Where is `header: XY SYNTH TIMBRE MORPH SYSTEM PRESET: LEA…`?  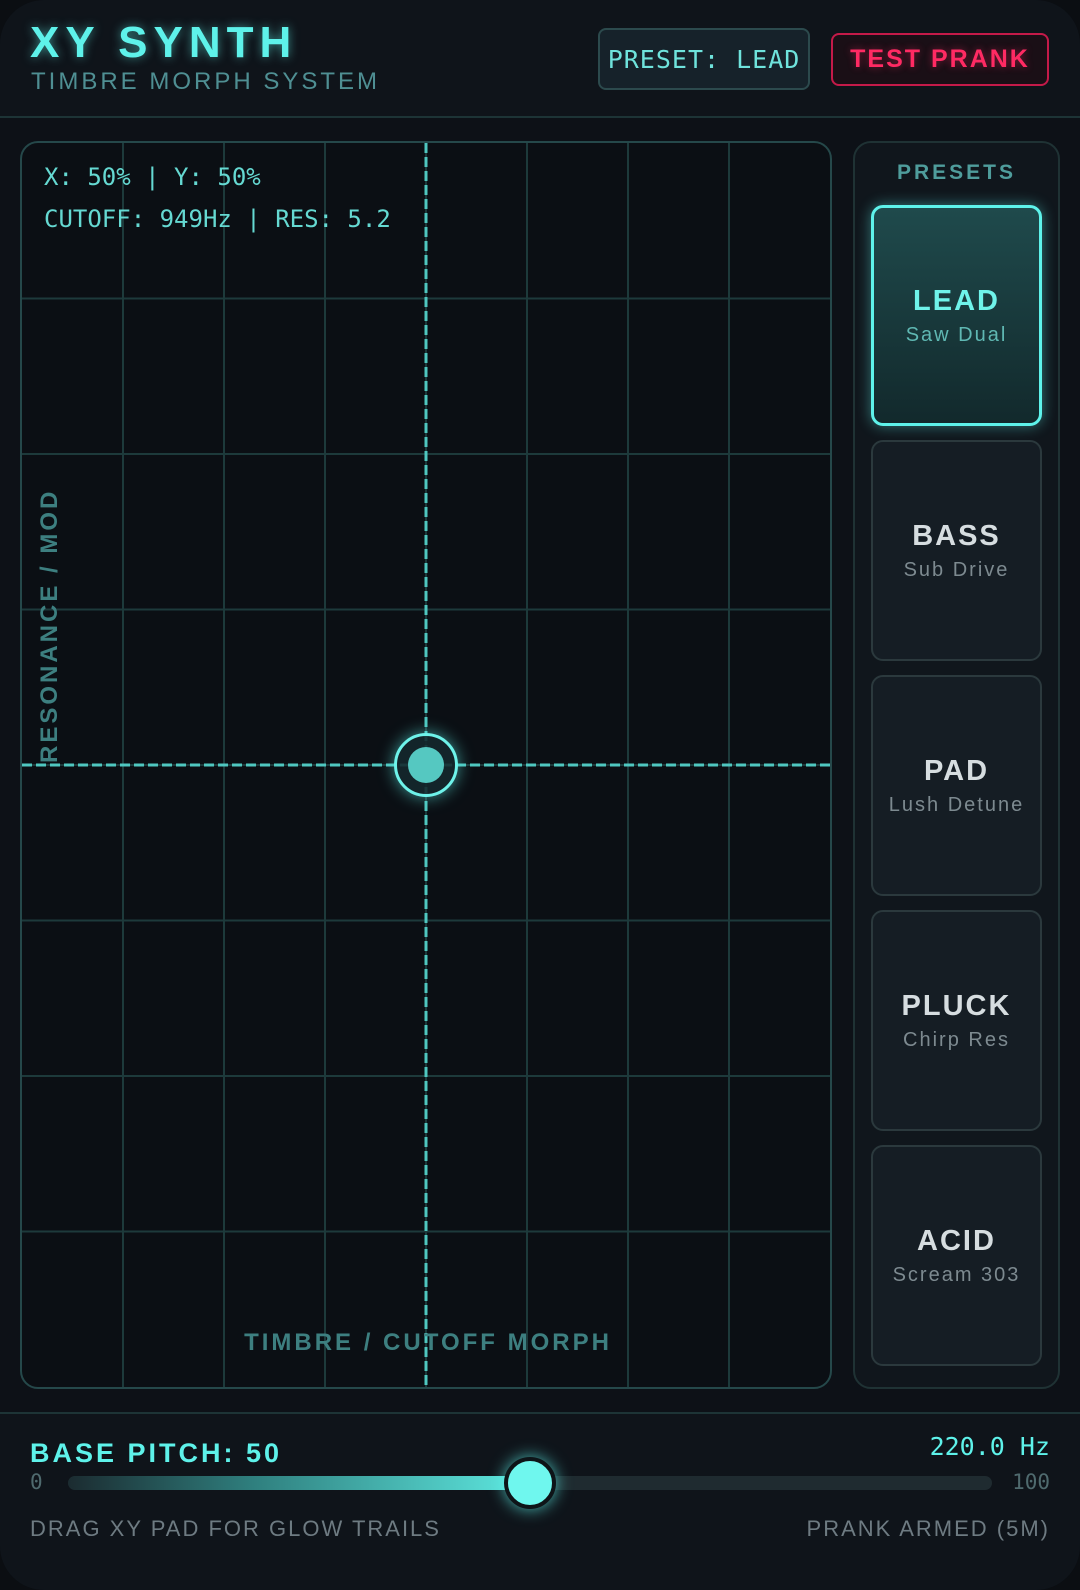 header: XY SYNTH TIMBRE MORPH SYSTEM PRESET: LEA… is located at coordinates (540, 59).